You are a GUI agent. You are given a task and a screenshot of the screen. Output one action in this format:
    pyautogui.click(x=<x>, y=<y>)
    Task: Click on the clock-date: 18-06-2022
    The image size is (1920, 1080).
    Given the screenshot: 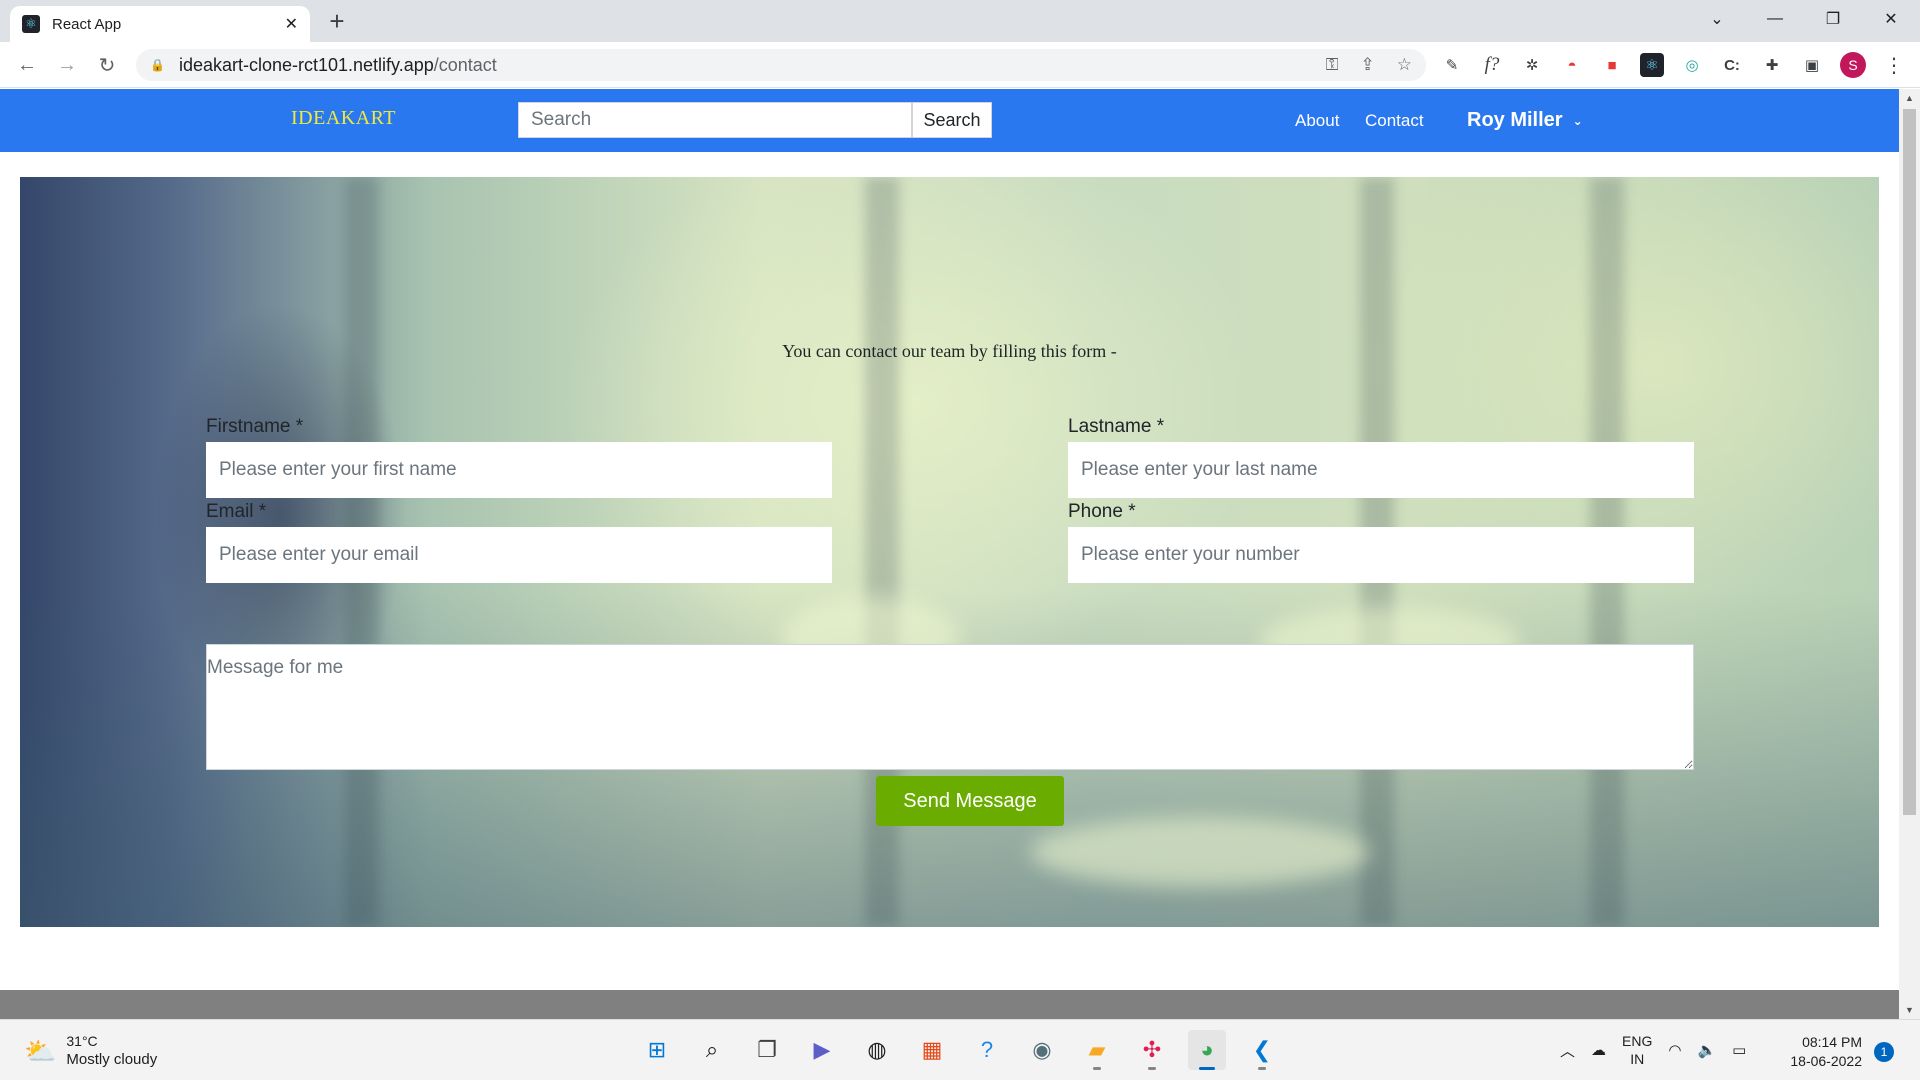 What is the action you would take?
    pyautogui.click(x=1826, y=1061)
    